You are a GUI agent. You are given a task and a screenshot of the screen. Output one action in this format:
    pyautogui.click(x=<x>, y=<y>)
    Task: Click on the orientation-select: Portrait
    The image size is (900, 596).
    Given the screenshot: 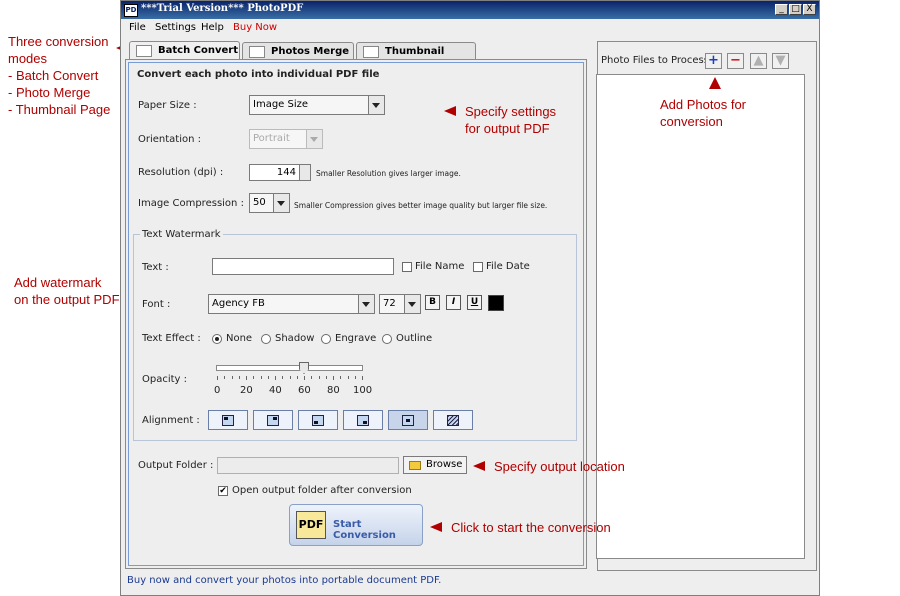 What is the action you would take?
    pyautogui.click(x=286, y=139)
    